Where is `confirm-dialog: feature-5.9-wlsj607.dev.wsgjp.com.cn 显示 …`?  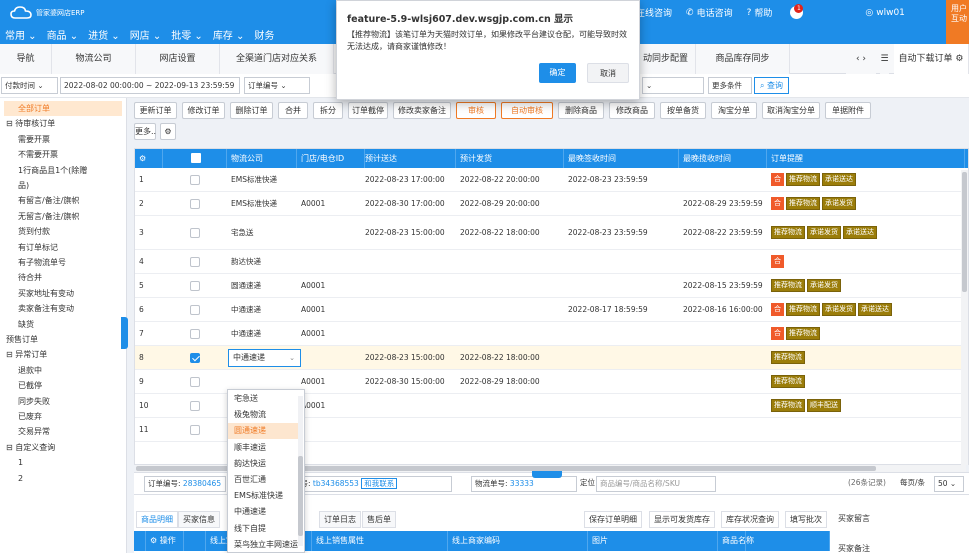
confirm-dialog: feature-5.9-wlsj607.dev.wsgjp.com.cn 显示 … is located at coordinates (488, 50).